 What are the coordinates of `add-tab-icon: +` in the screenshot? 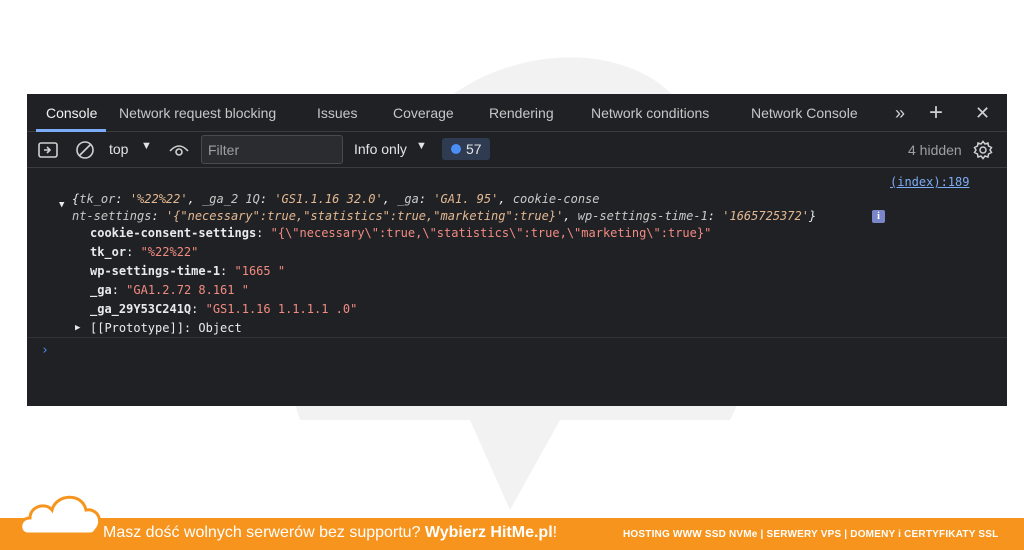 It's located at (936, 113).